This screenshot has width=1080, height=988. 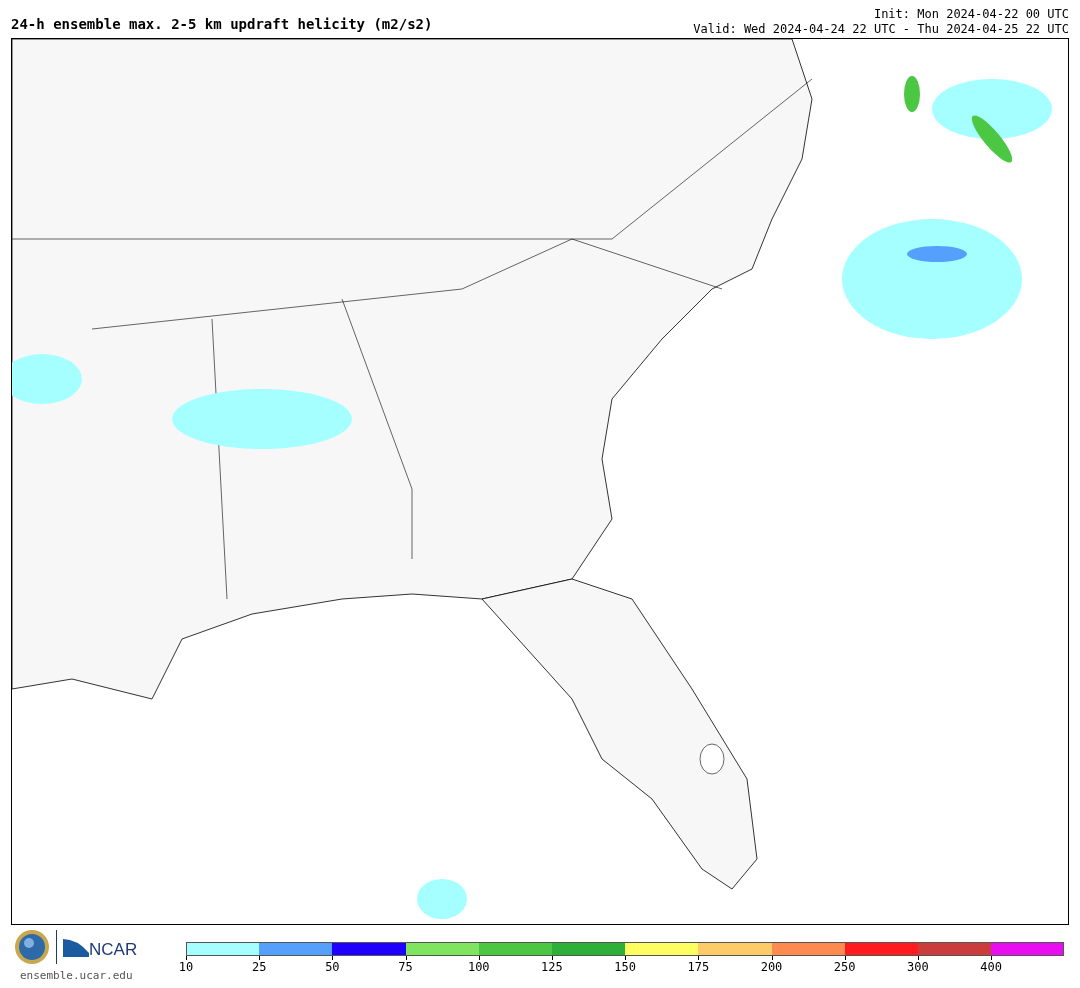 What do you see at coordinates (478, 967) in the screenshot?
I see `scale-label: 100` at bounding box center [478, 967].